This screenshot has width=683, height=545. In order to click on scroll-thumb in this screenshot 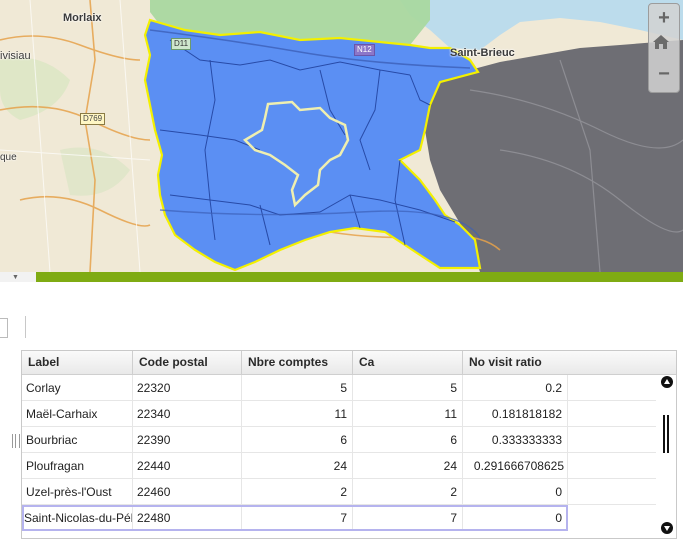, I will do `click(666, 434)`.